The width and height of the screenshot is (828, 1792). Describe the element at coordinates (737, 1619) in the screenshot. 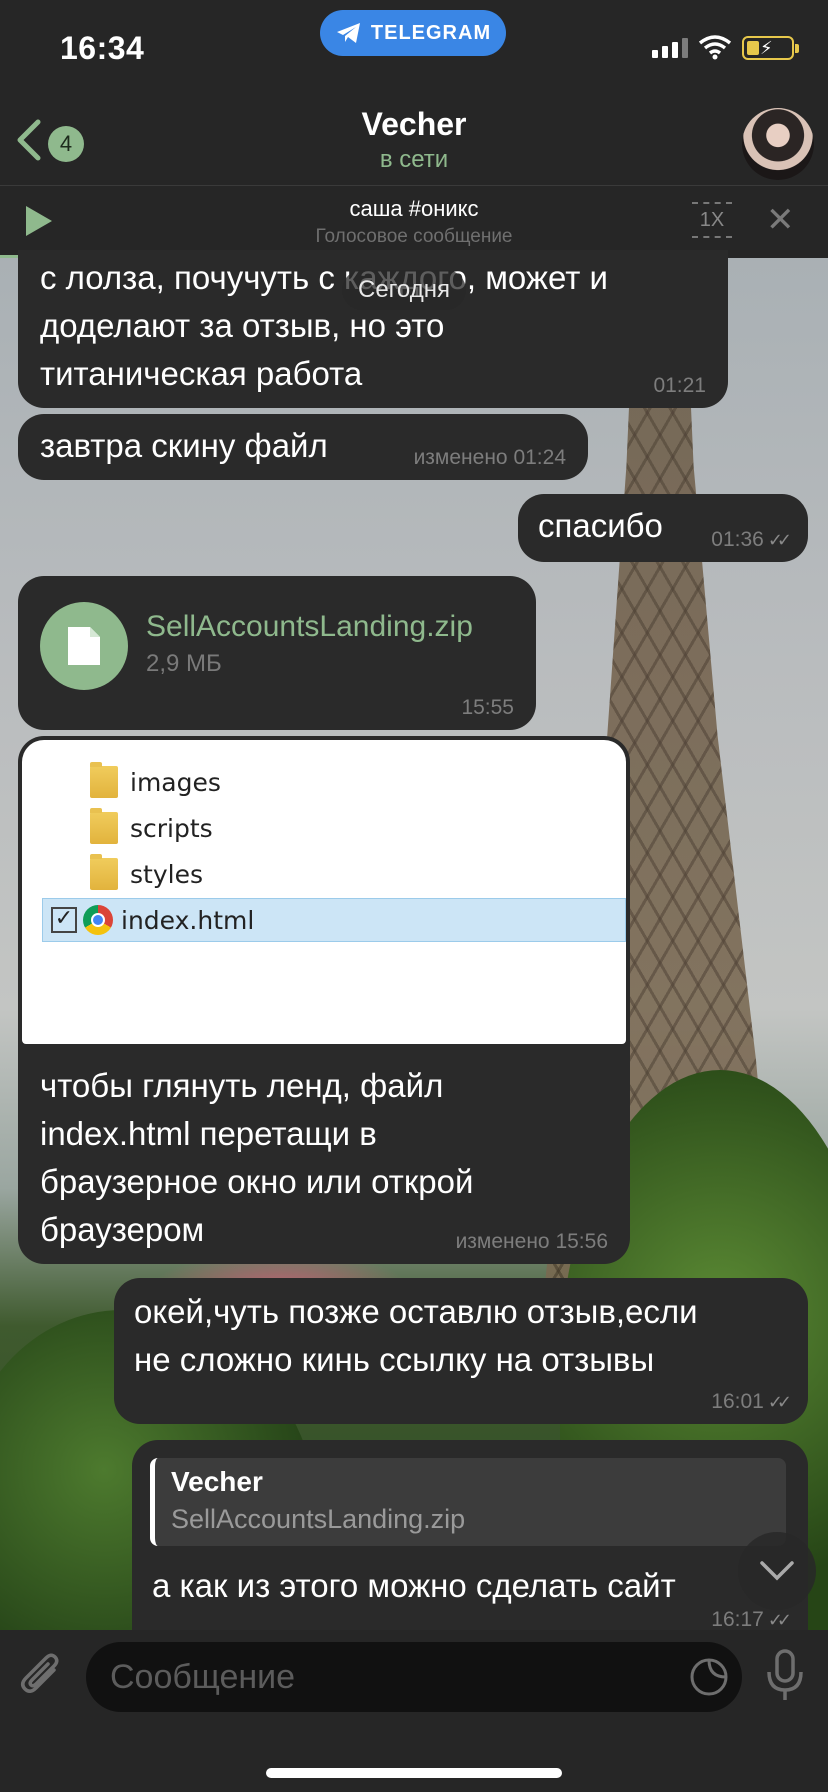

I see `message-time: 16:17` at that location.